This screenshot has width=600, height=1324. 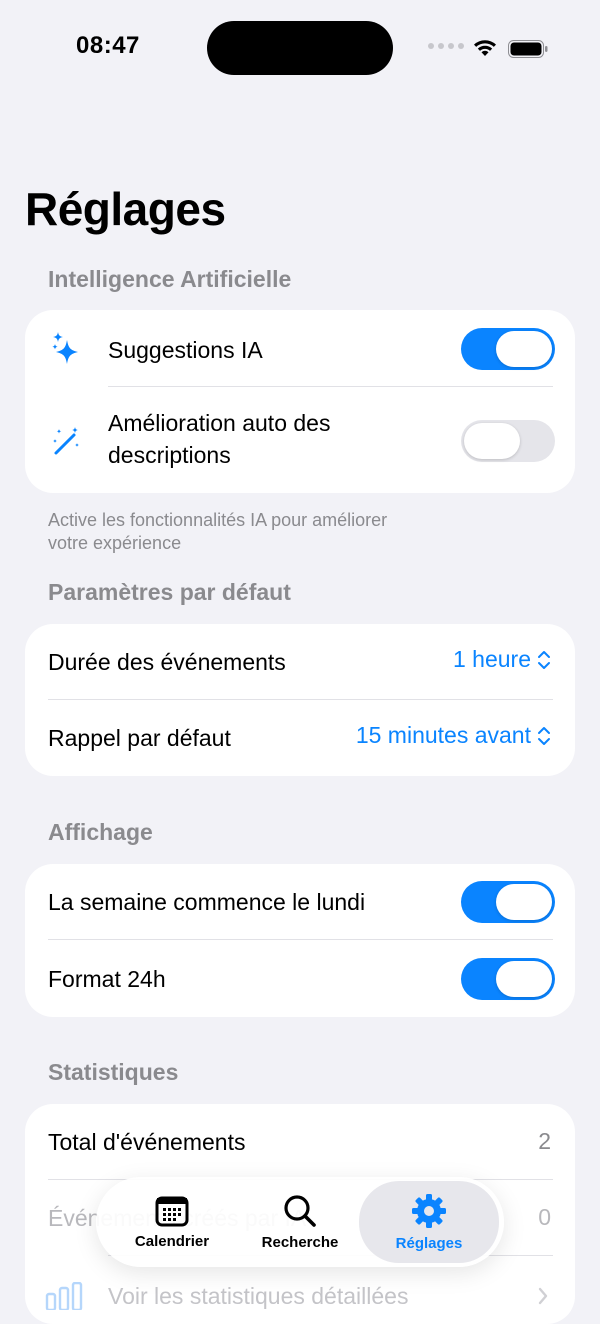 I want to click on row-default-reminder: Rappel par défaut 15 minutes avant, so click(x=300, y=738).